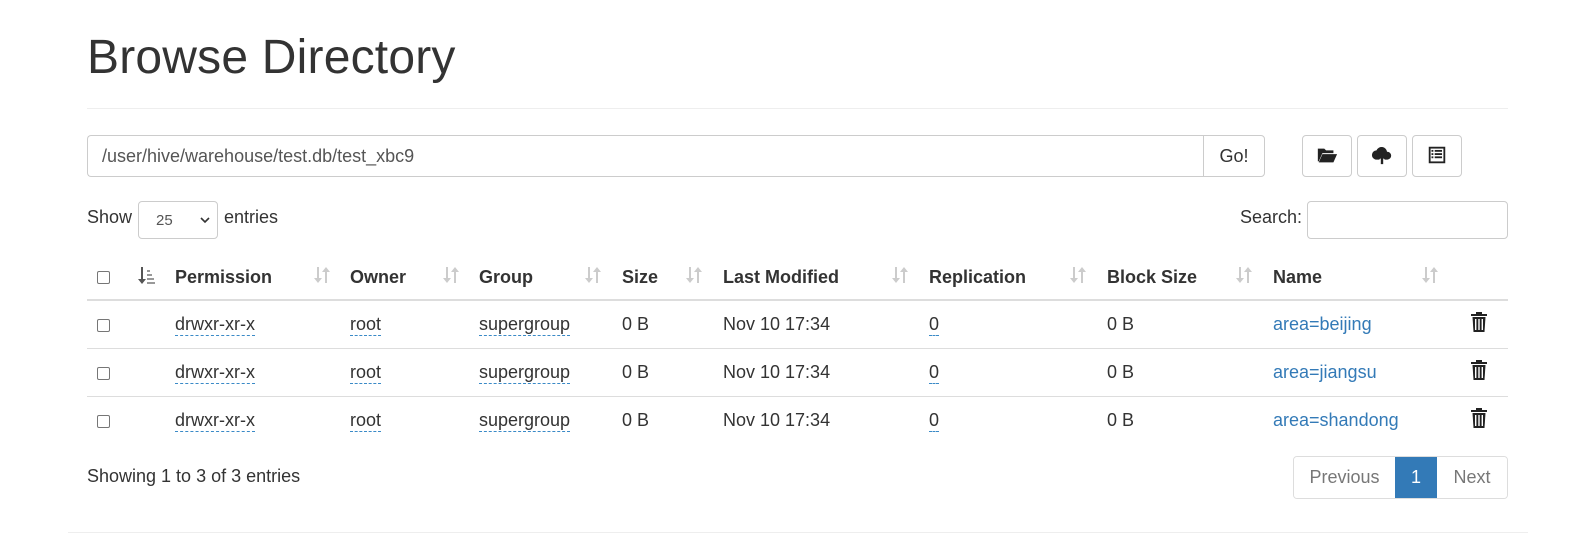  Describe the element at coordinates (1364, 278) in the screenshot. I see `column-header-name: Name` at that location.